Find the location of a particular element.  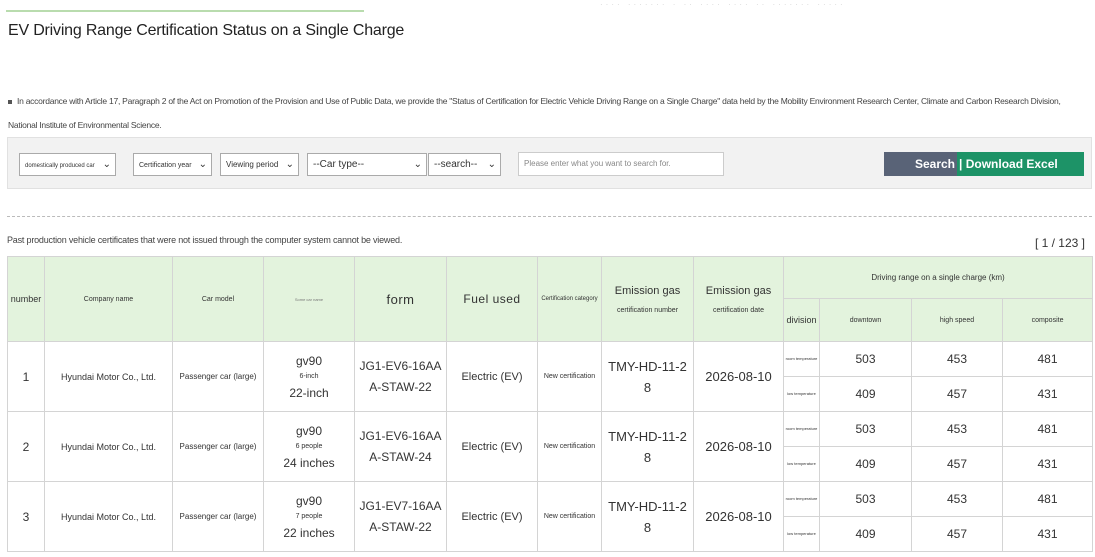

th-fuel: Fuel used is located at coordinates (492, 299).